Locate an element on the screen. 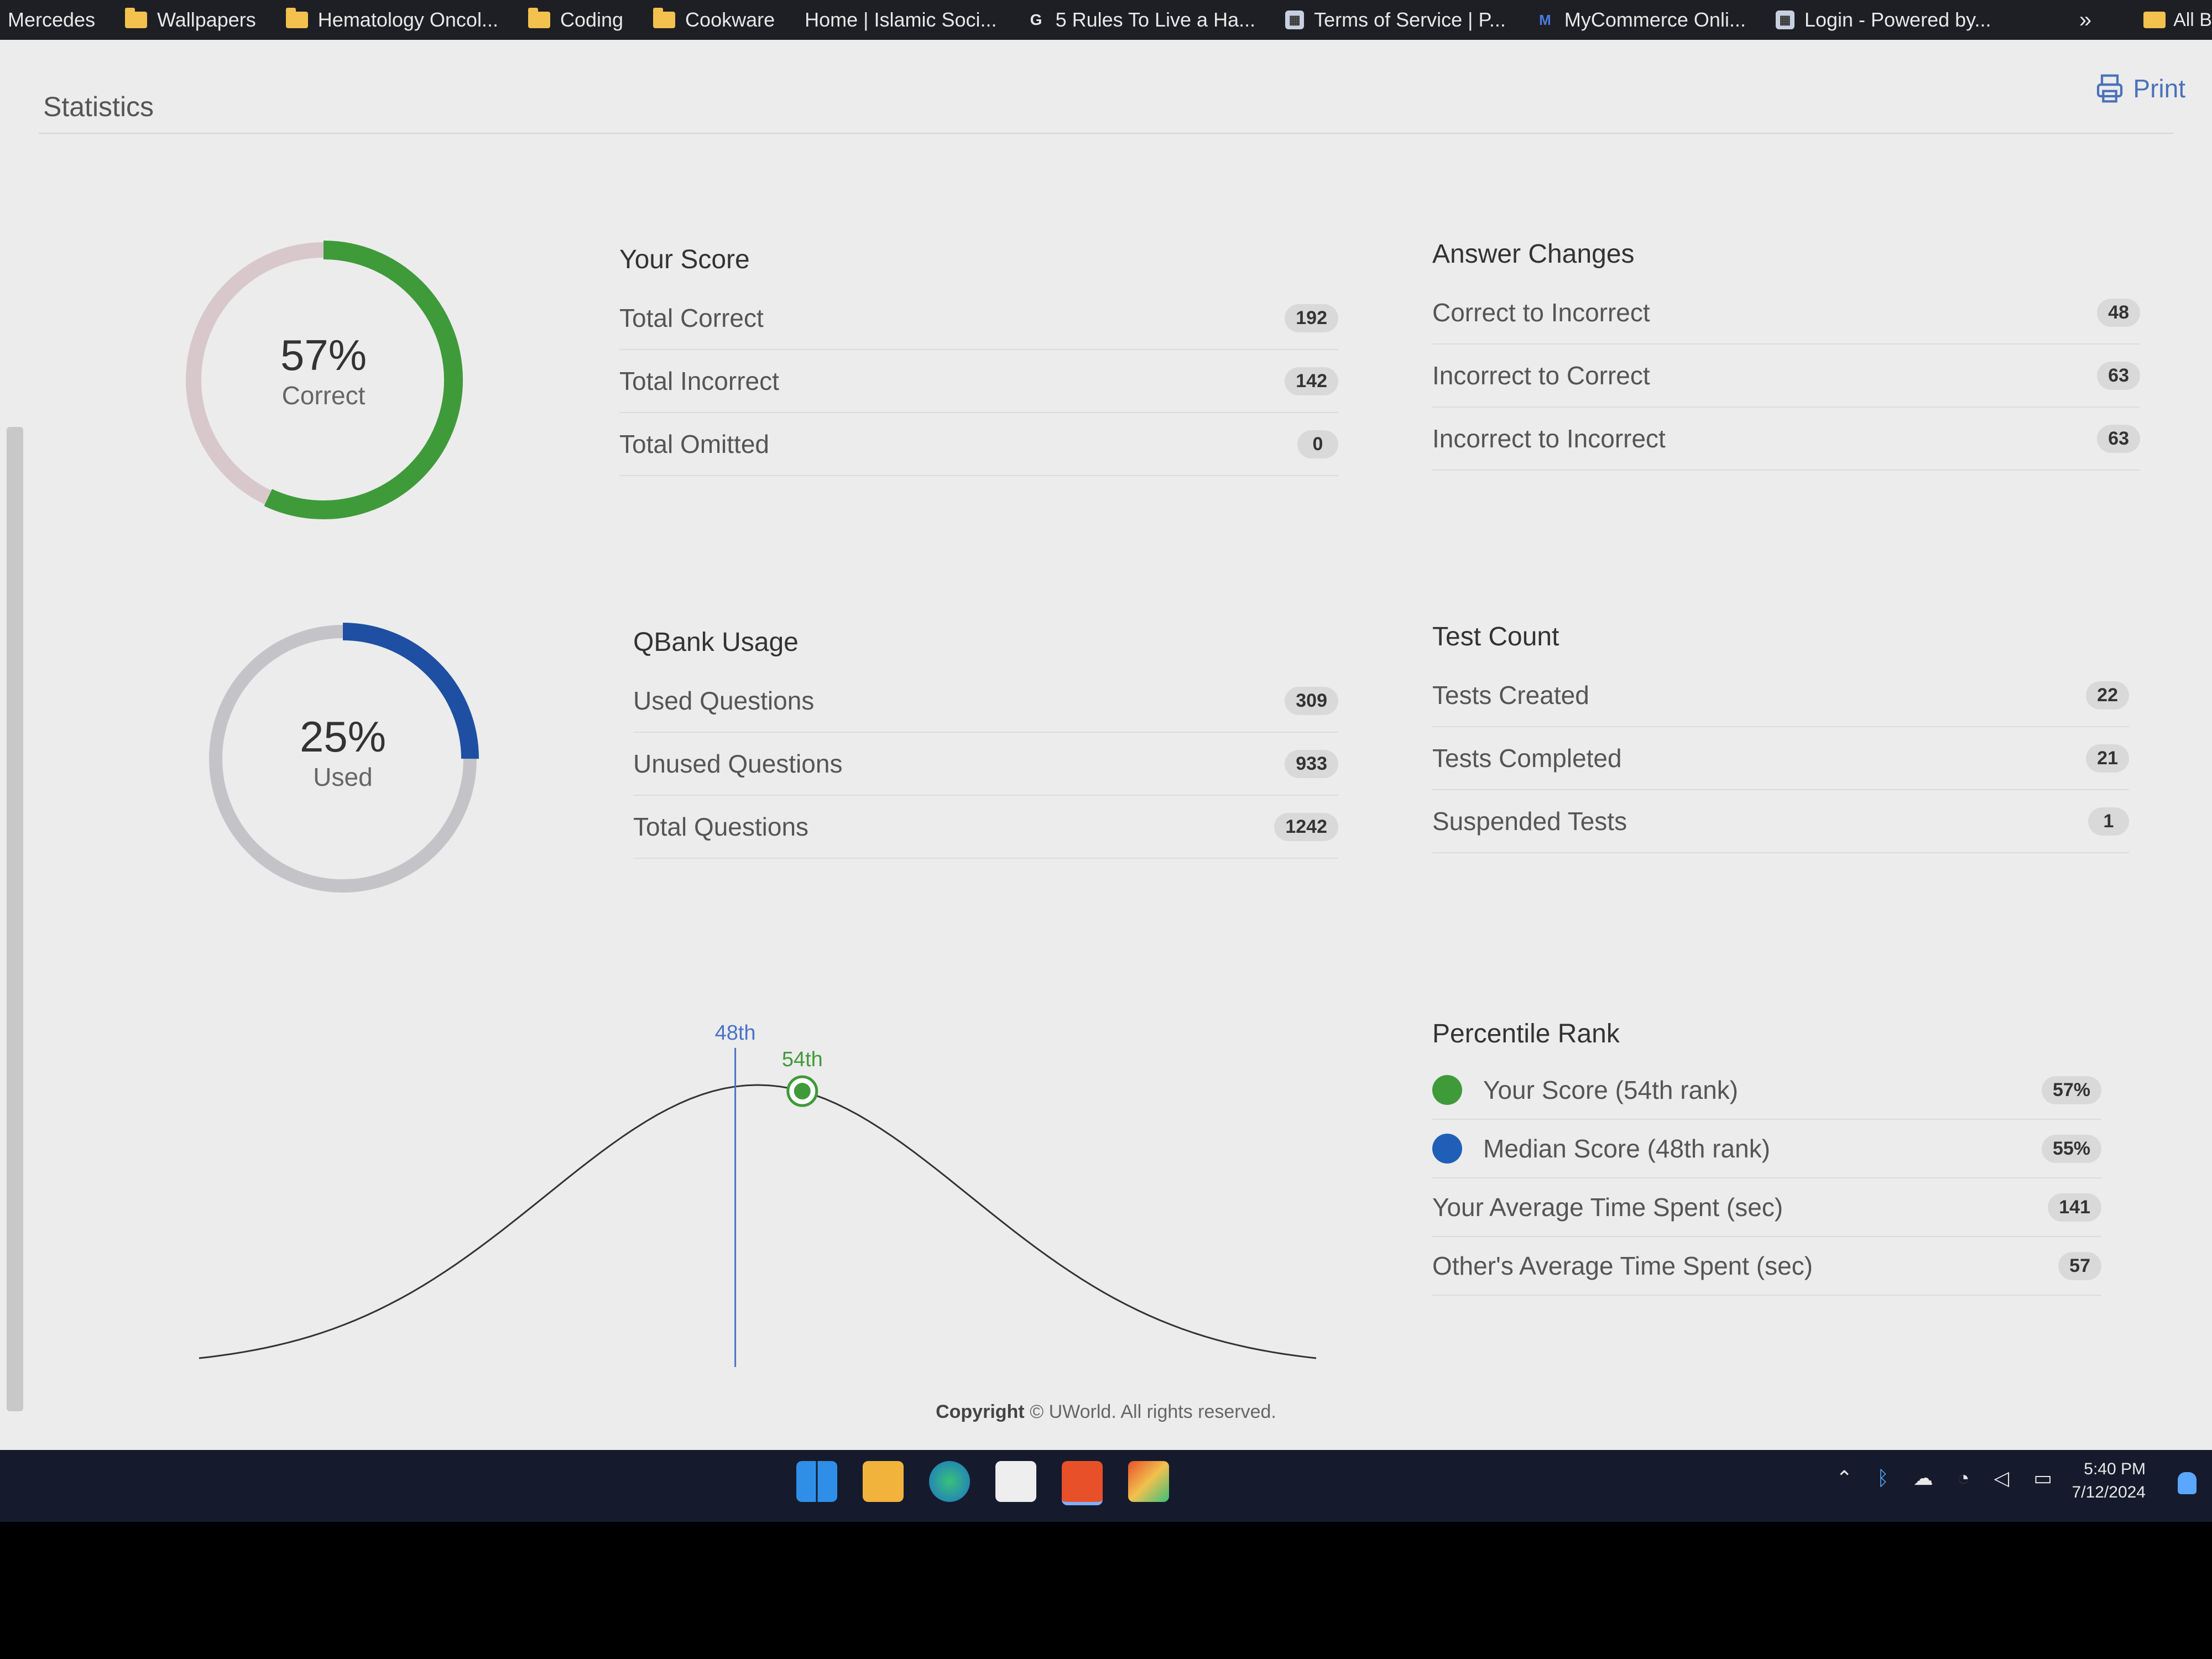 The width and height of the screenshot is (2212, 1659). wifi-icon: ◔ is located at coordinates (1964, 1479).